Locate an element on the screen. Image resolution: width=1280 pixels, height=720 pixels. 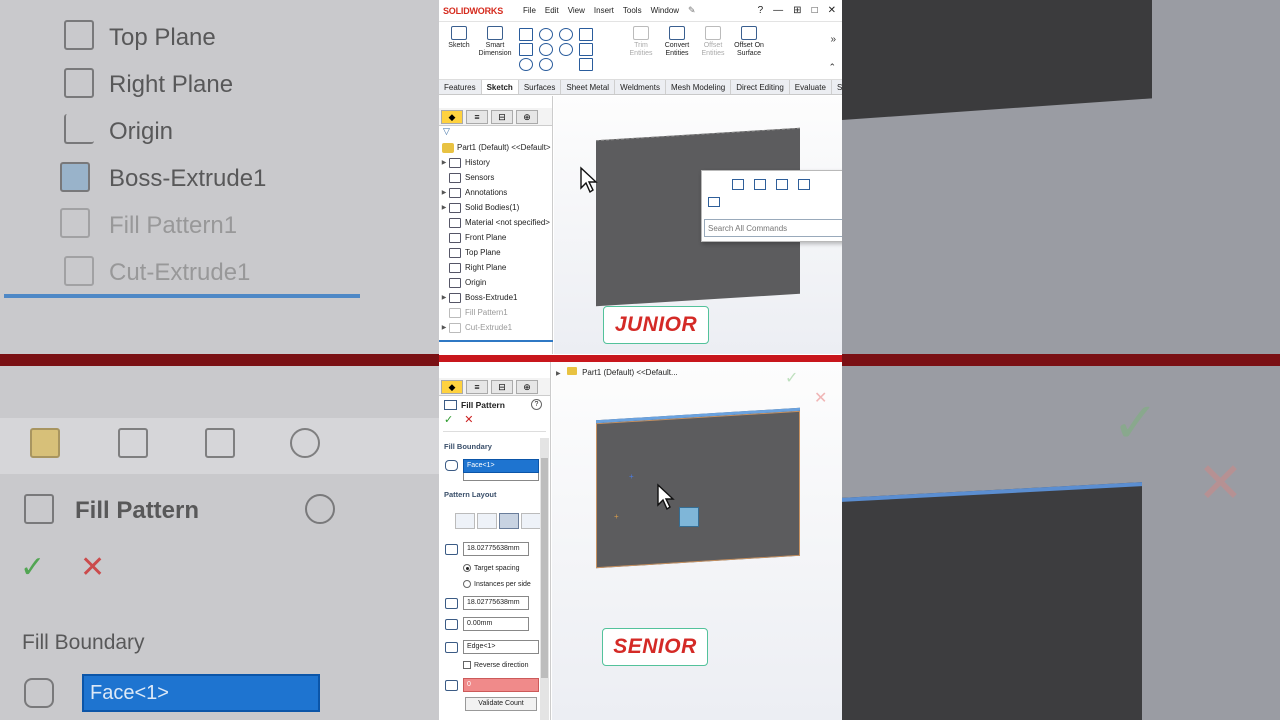
line-icon is located at coordinates (526, 34).